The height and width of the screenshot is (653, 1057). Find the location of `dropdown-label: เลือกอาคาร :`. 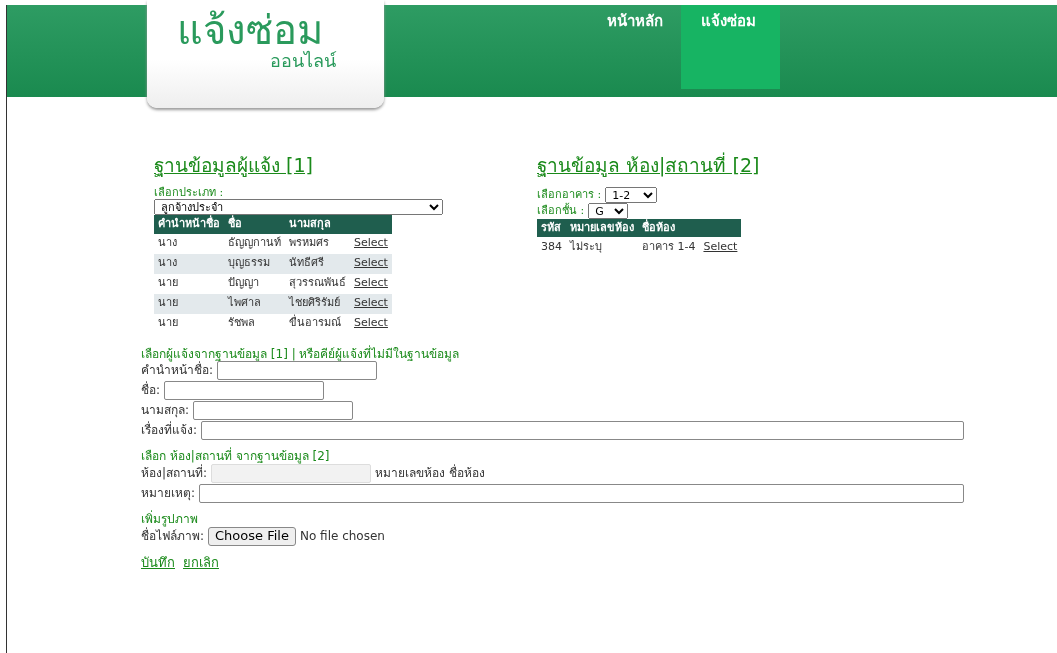

dropdown-label: เลือกอาคาร : is located at coordinates (569, 195).